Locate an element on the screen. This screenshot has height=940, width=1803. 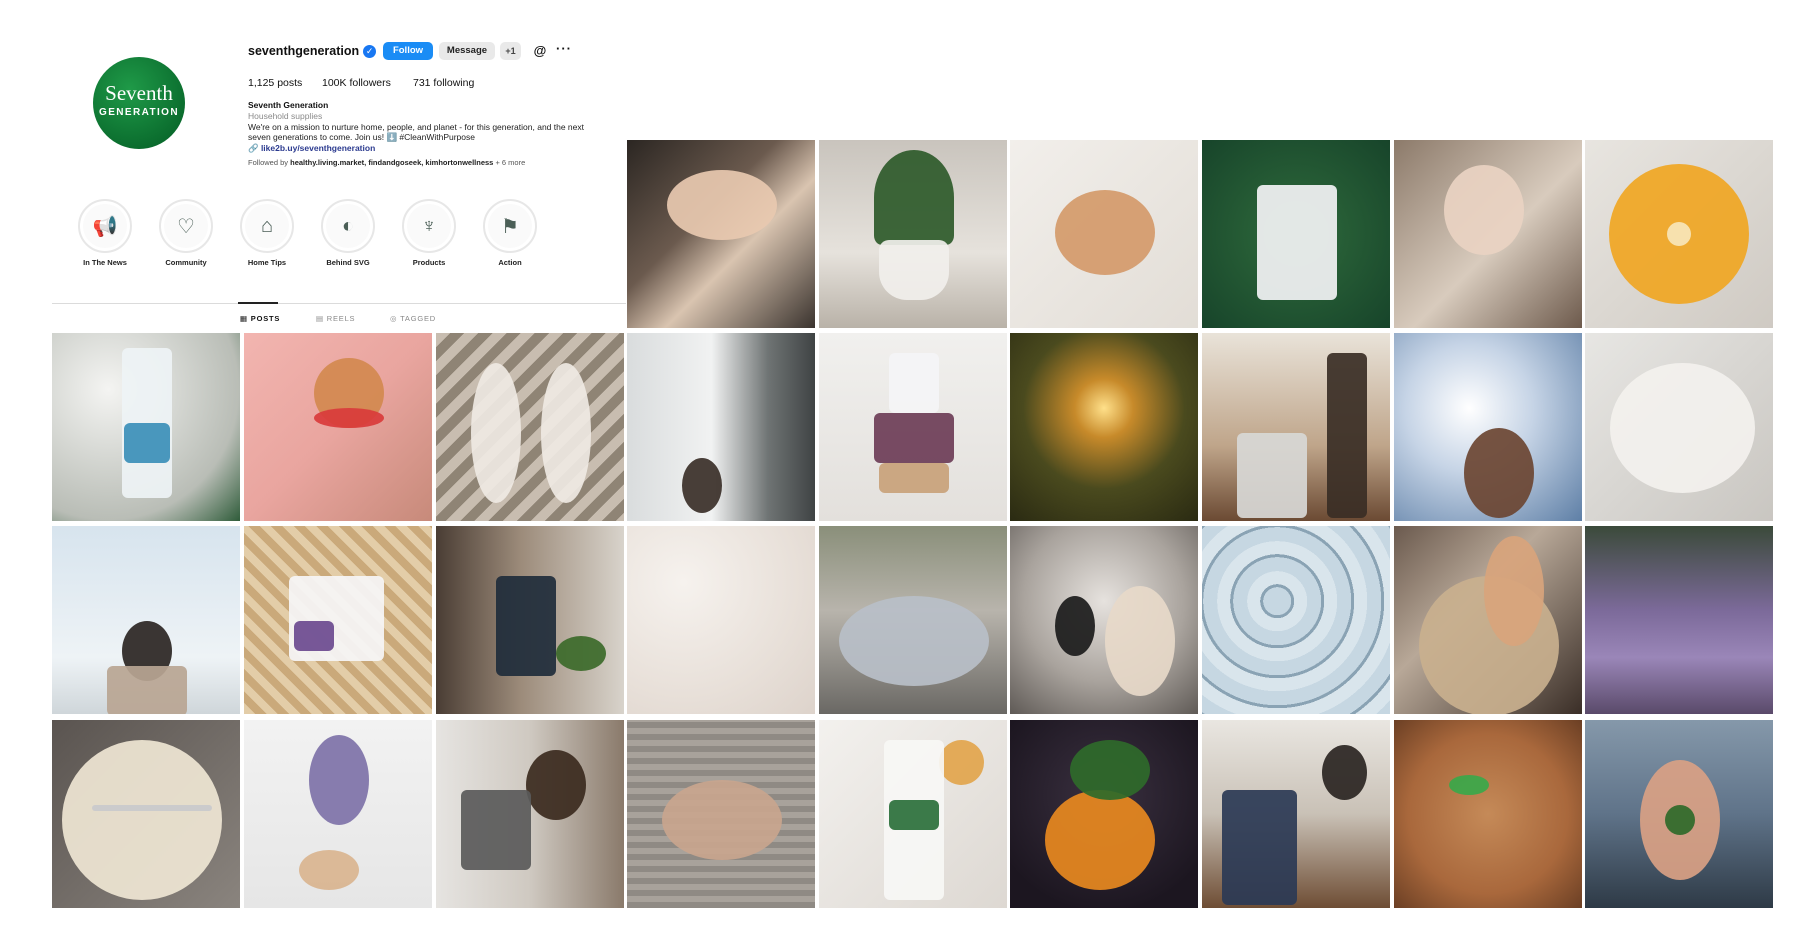
post-tile-cooking-pot is located at coordinates (1488, 620).